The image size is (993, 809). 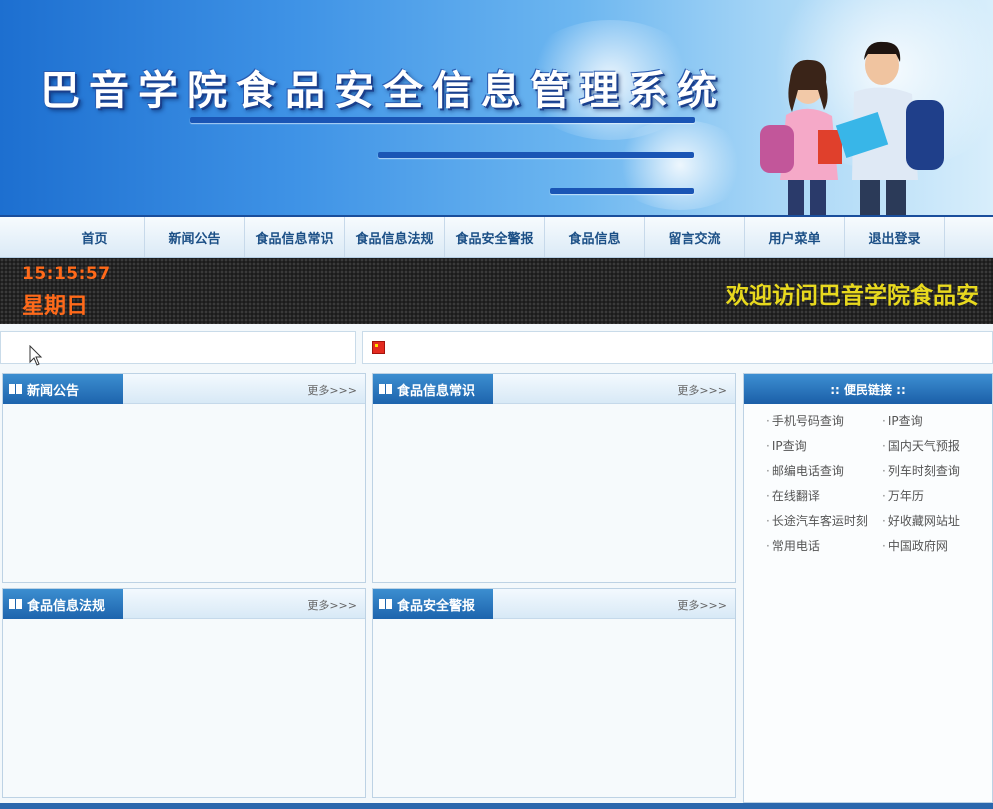 What do you see at coordinates (436, 606) in the screenshot?
I see `panel-title: 食品安全警报` at bounding box center [436, 606].